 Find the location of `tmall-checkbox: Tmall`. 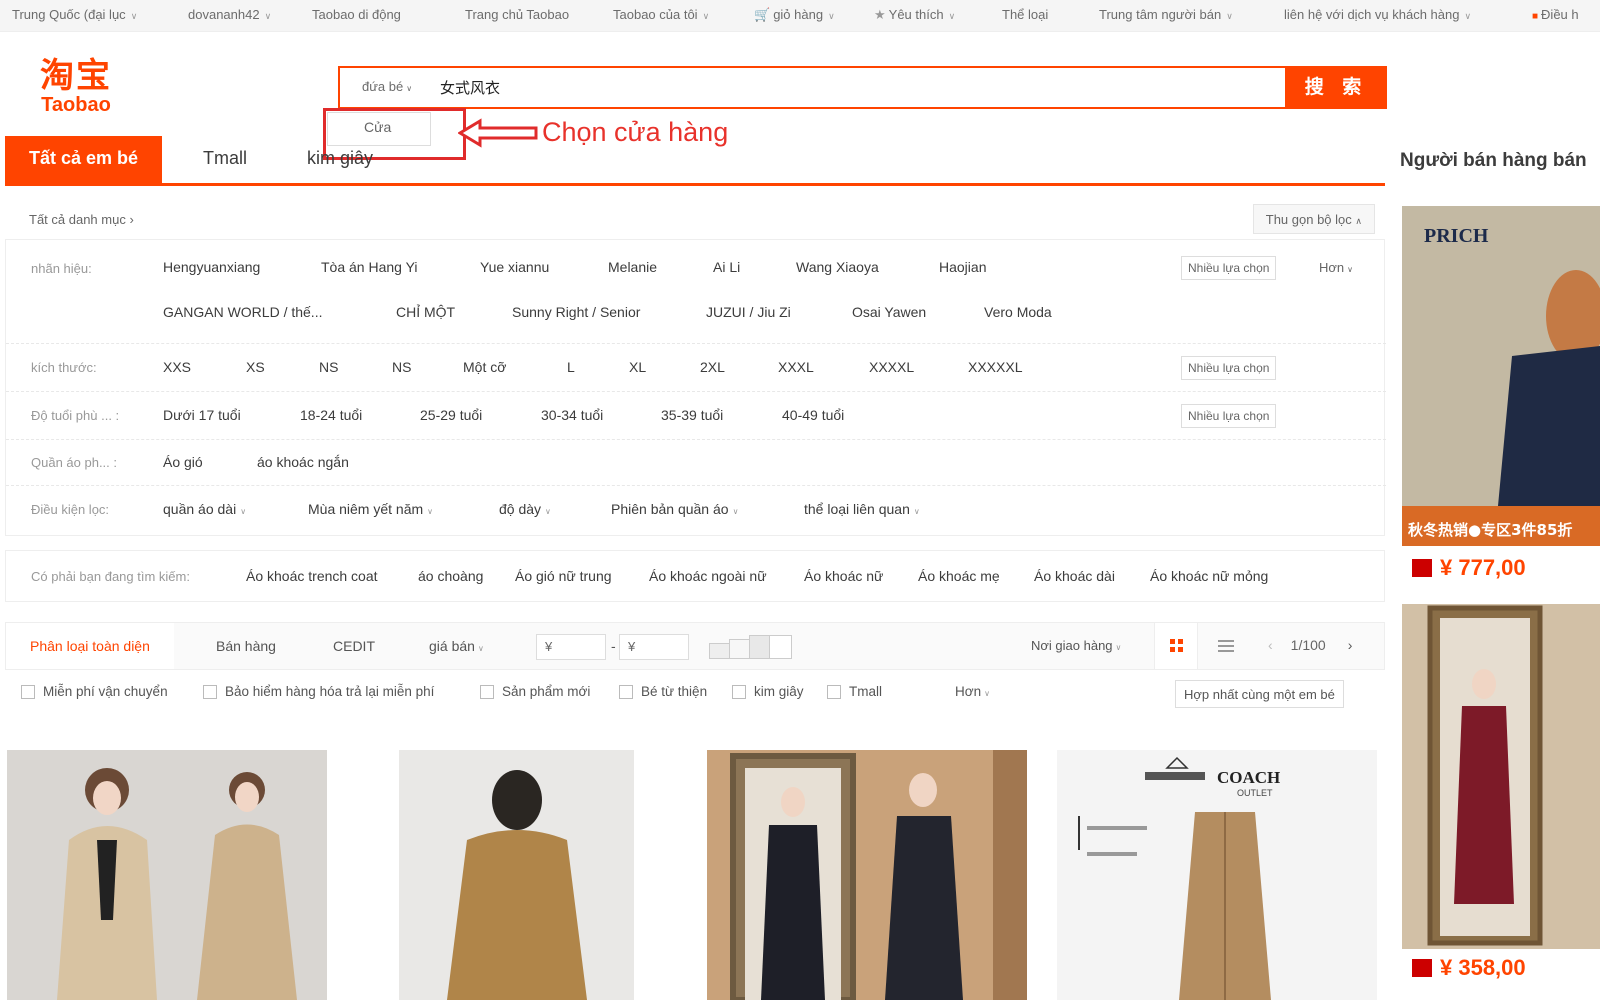

tmall-checkbox: Tmall is located at coordinates (854, 692).